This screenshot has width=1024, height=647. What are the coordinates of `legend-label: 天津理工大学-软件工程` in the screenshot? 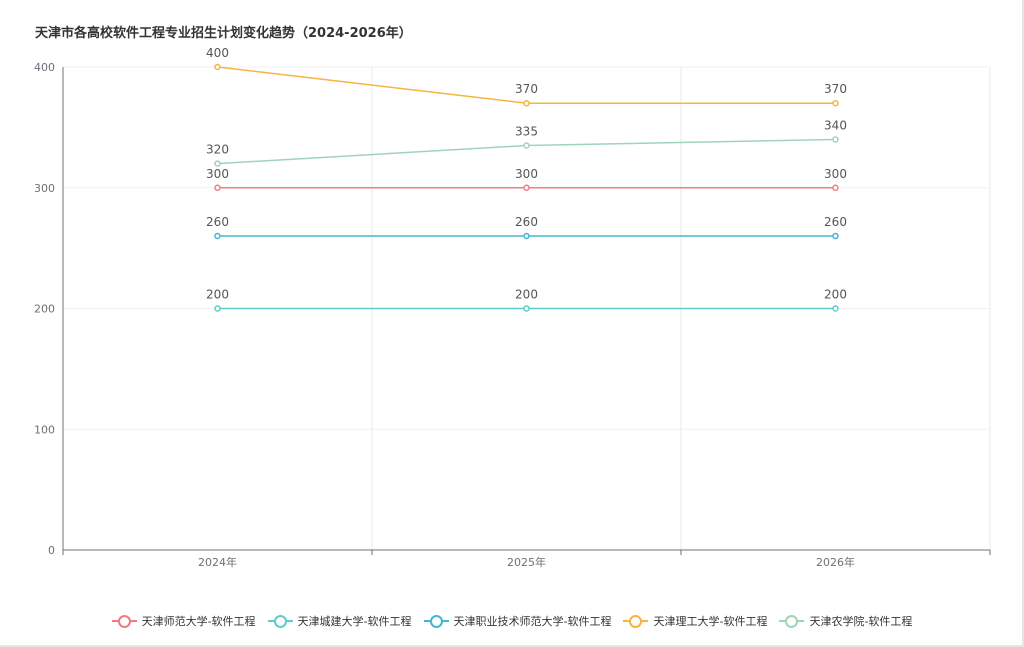 It's located at (710, 621).